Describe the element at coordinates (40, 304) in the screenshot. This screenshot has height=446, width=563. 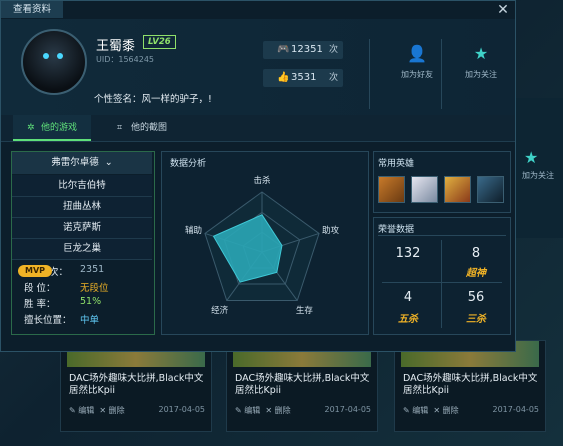
I see `stat-label: 胜 率：` at that location.